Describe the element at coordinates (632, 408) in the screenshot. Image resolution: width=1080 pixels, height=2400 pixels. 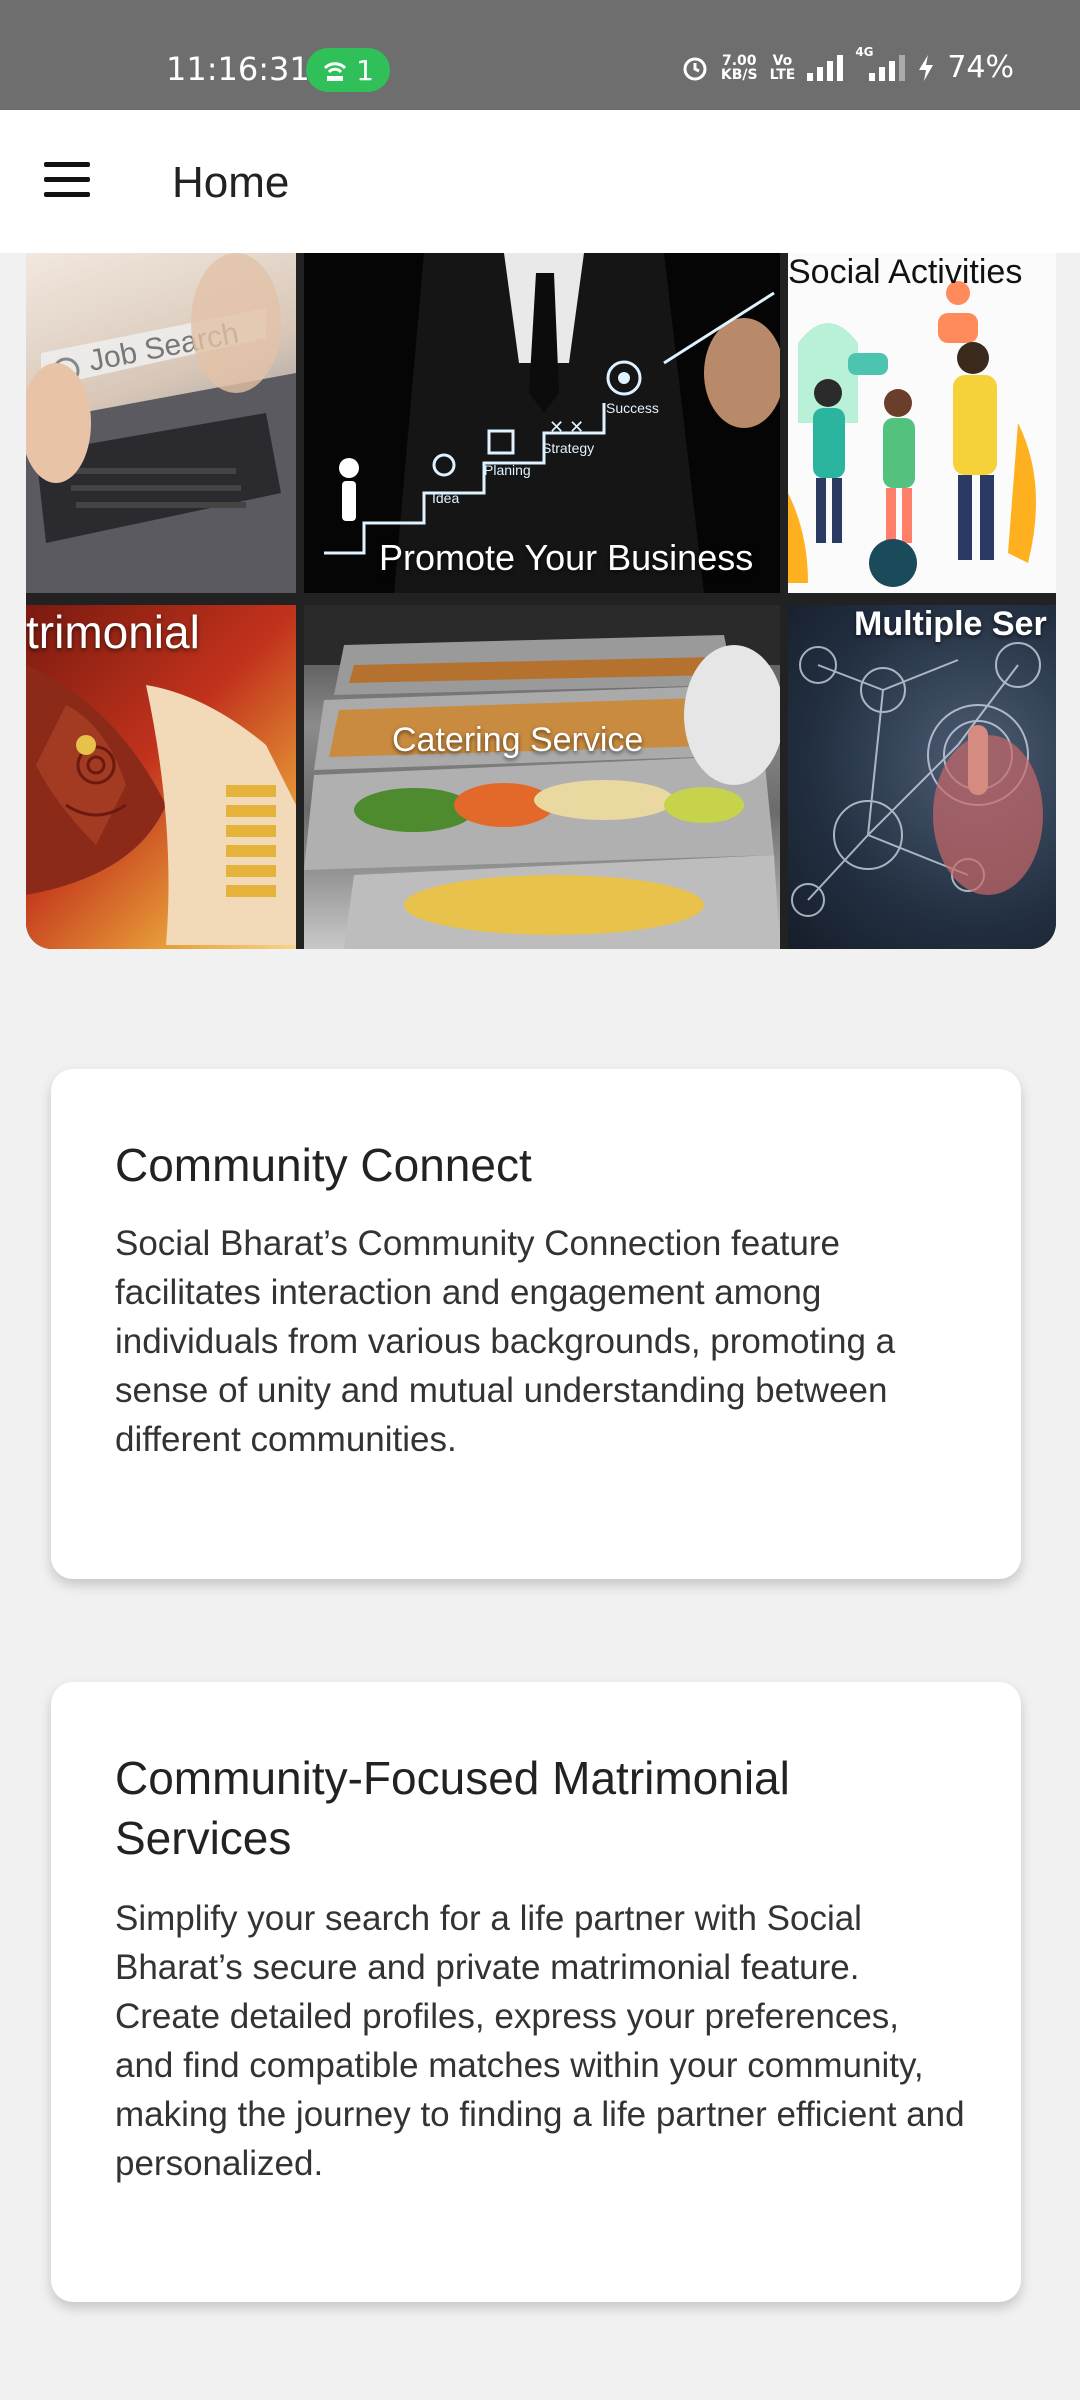
I see `step-success-label: Success` at that location.